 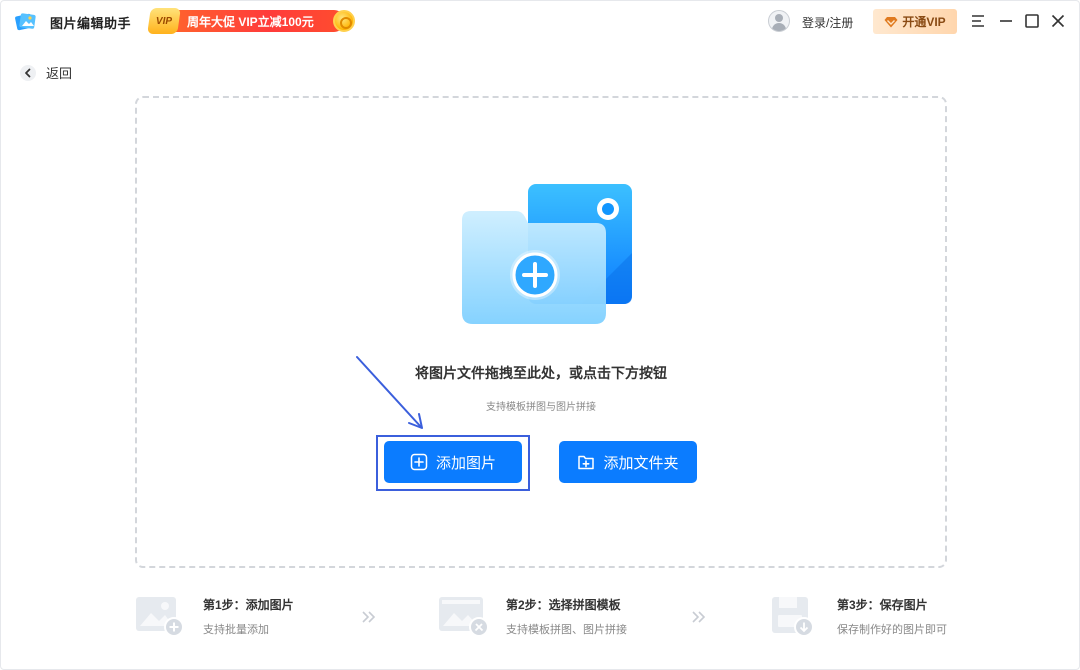 What do you see at coordinates (419, 462) in the screenshot?
I see `plus-square-icon` at bounding box center [419, 462].